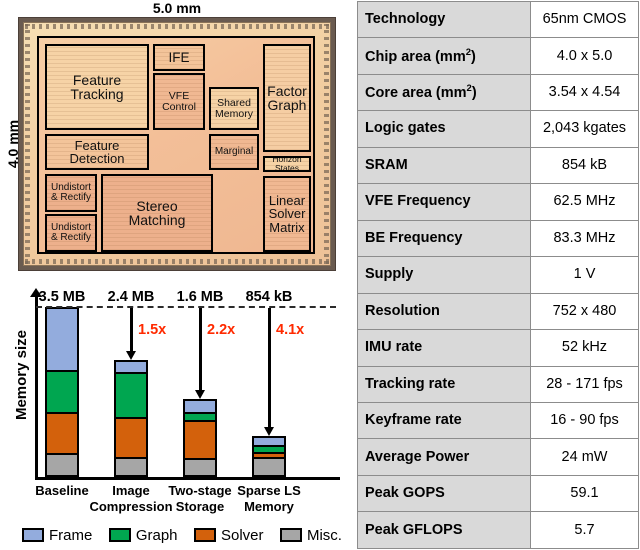 The width and height of the screenshot is (640, 550). What do you see at coordinates (152, 330) in the screenshot?
I see `reduction-factor-label: 1.5x` at bounding box center [152, 330].